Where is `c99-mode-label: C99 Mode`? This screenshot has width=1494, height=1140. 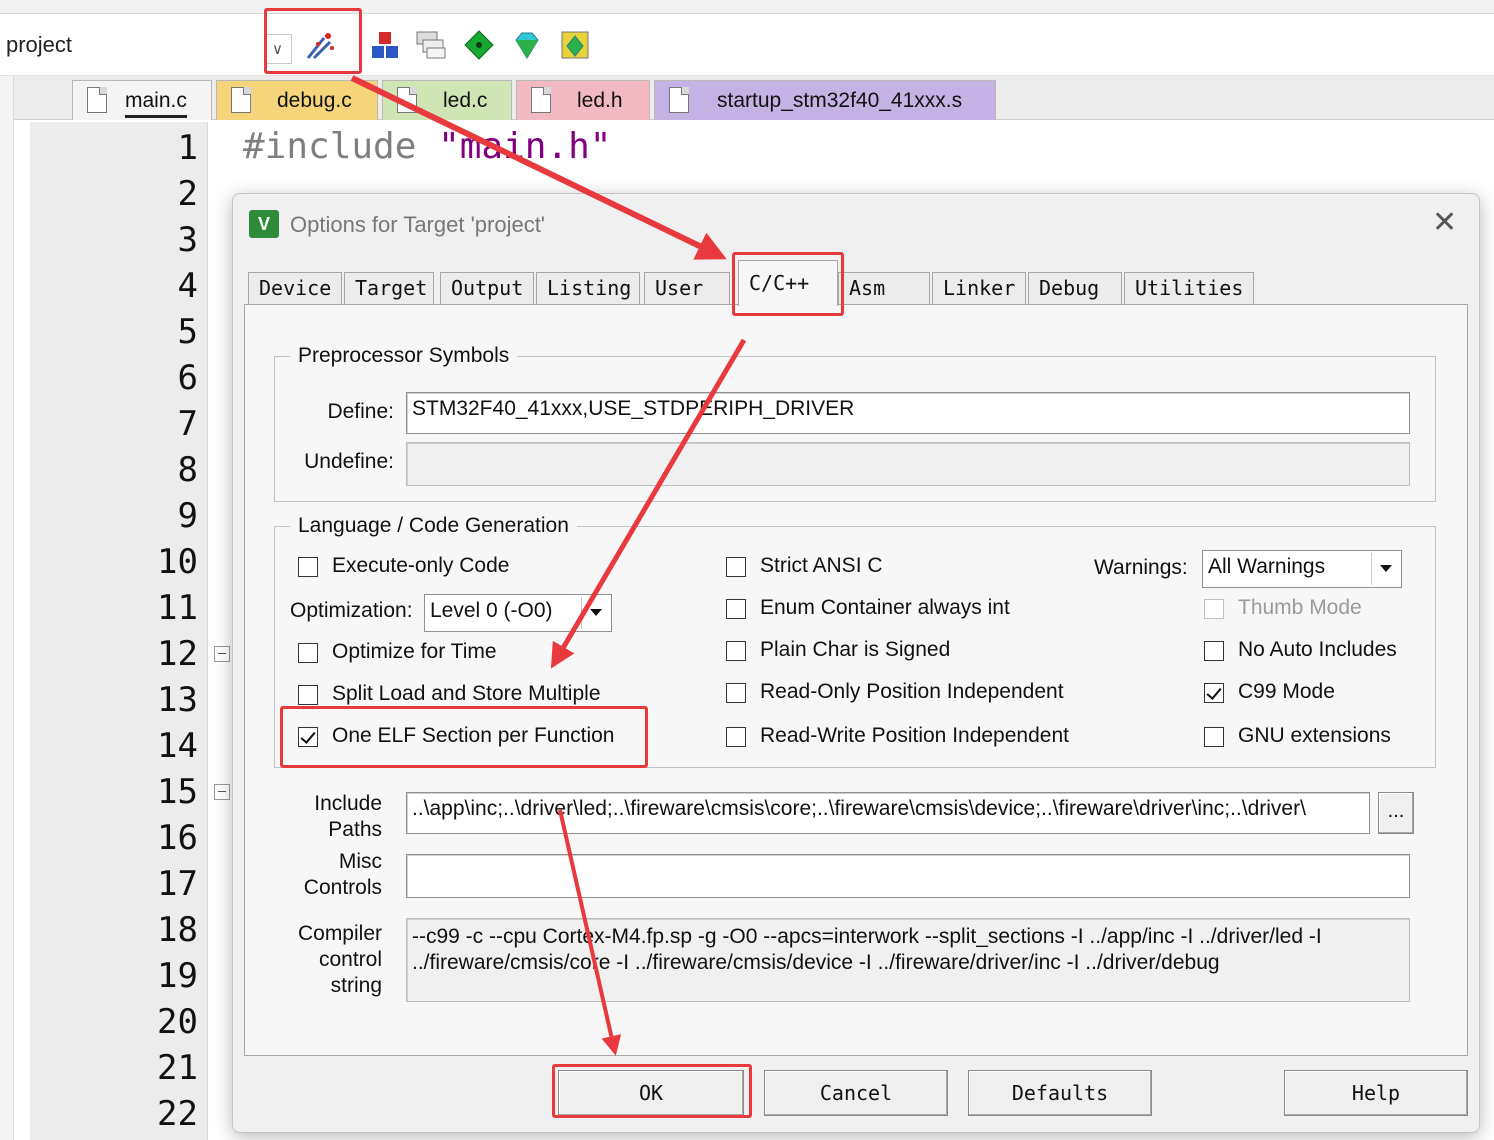 c99-mode-label: C99 Mode is located at coordinates (1286, 691).